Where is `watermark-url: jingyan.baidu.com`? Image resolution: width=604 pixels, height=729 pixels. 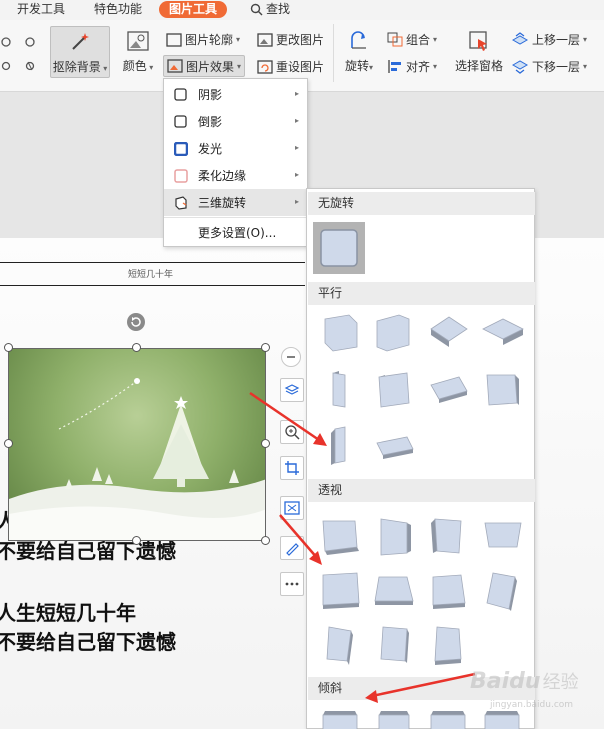
watermark-url: jingyan.baidu.com is located at coordinates (532, 705).